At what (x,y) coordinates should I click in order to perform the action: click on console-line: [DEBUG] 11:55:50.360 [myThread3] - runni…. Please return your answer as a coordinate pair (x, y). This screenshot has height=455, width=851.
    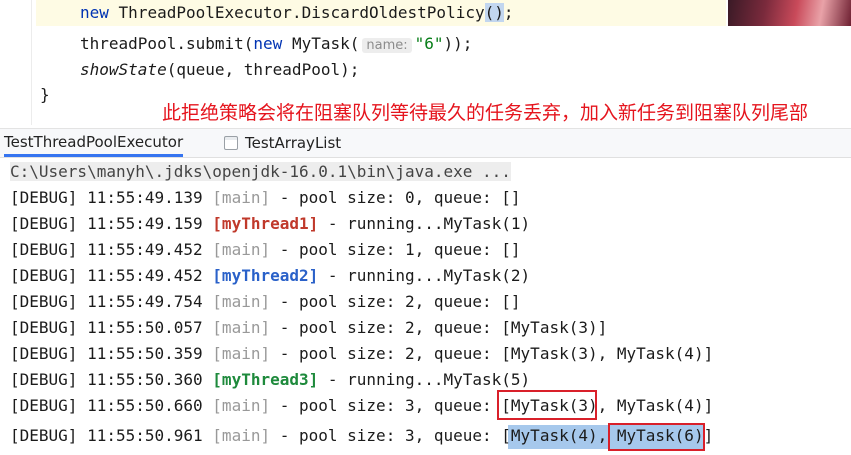
    Looking at the image, I should click on (270, 379).